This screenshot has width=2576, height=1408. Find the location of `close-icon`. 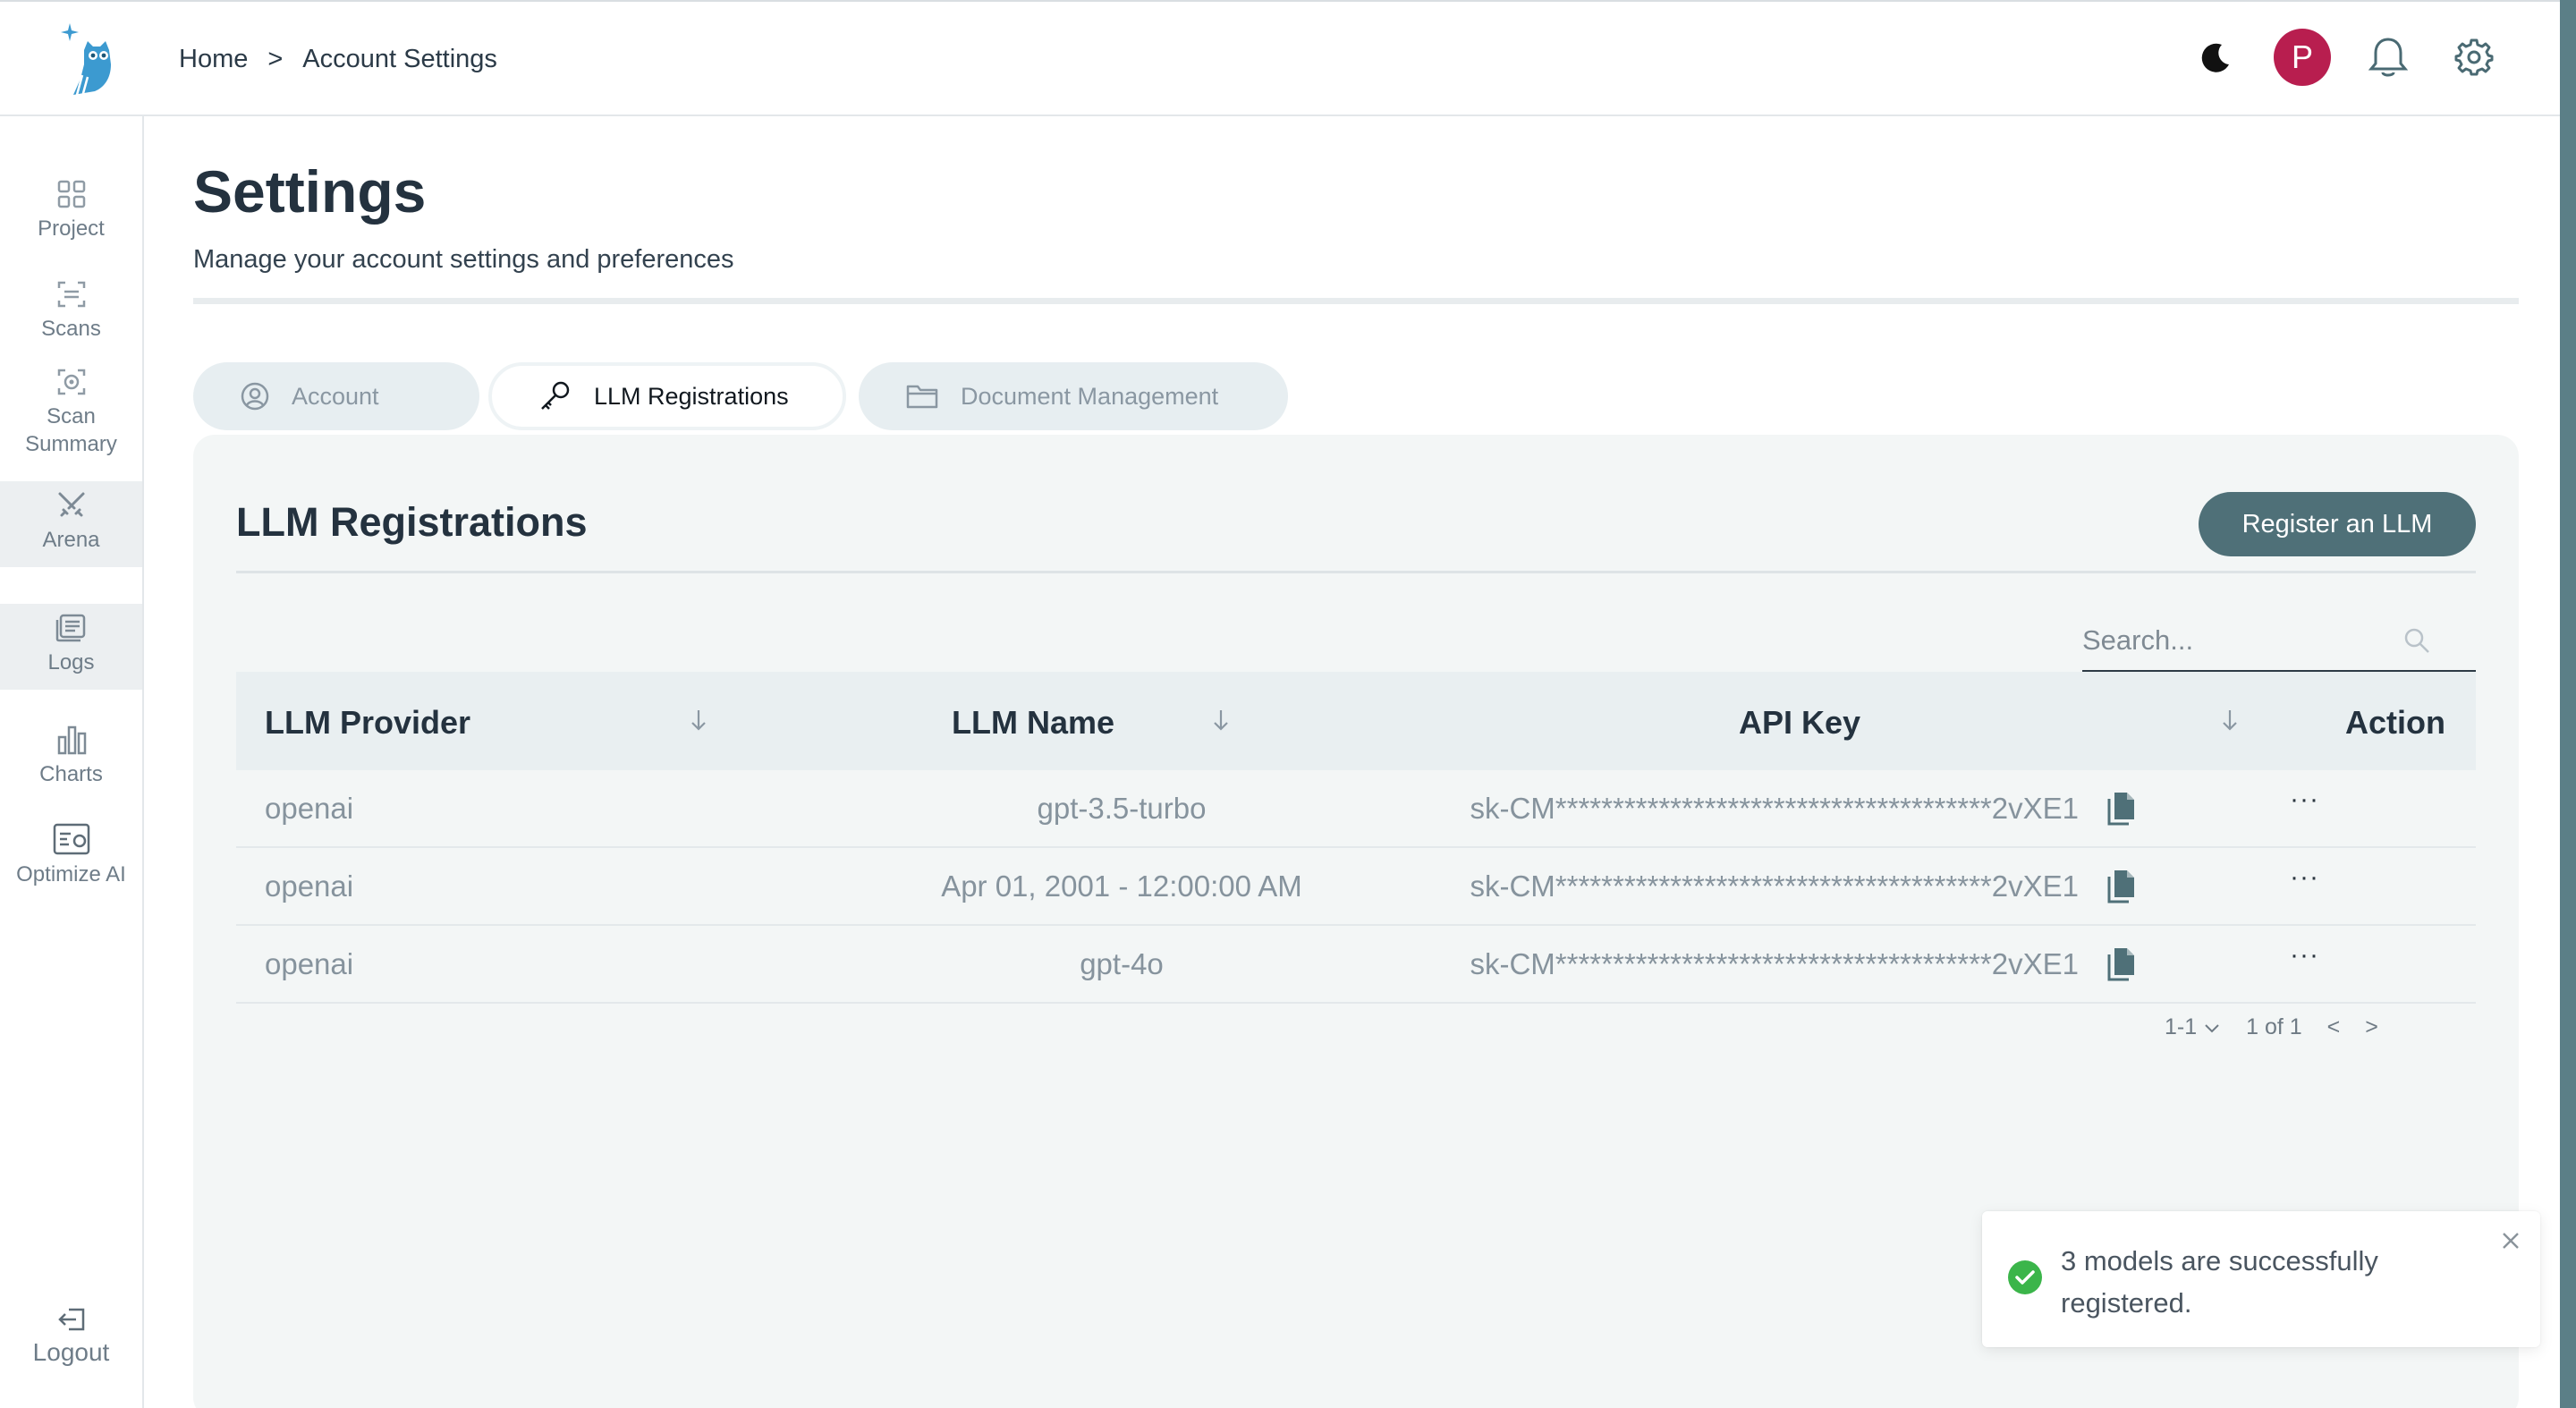

close-icon is located at coordinates (2510, 1240).